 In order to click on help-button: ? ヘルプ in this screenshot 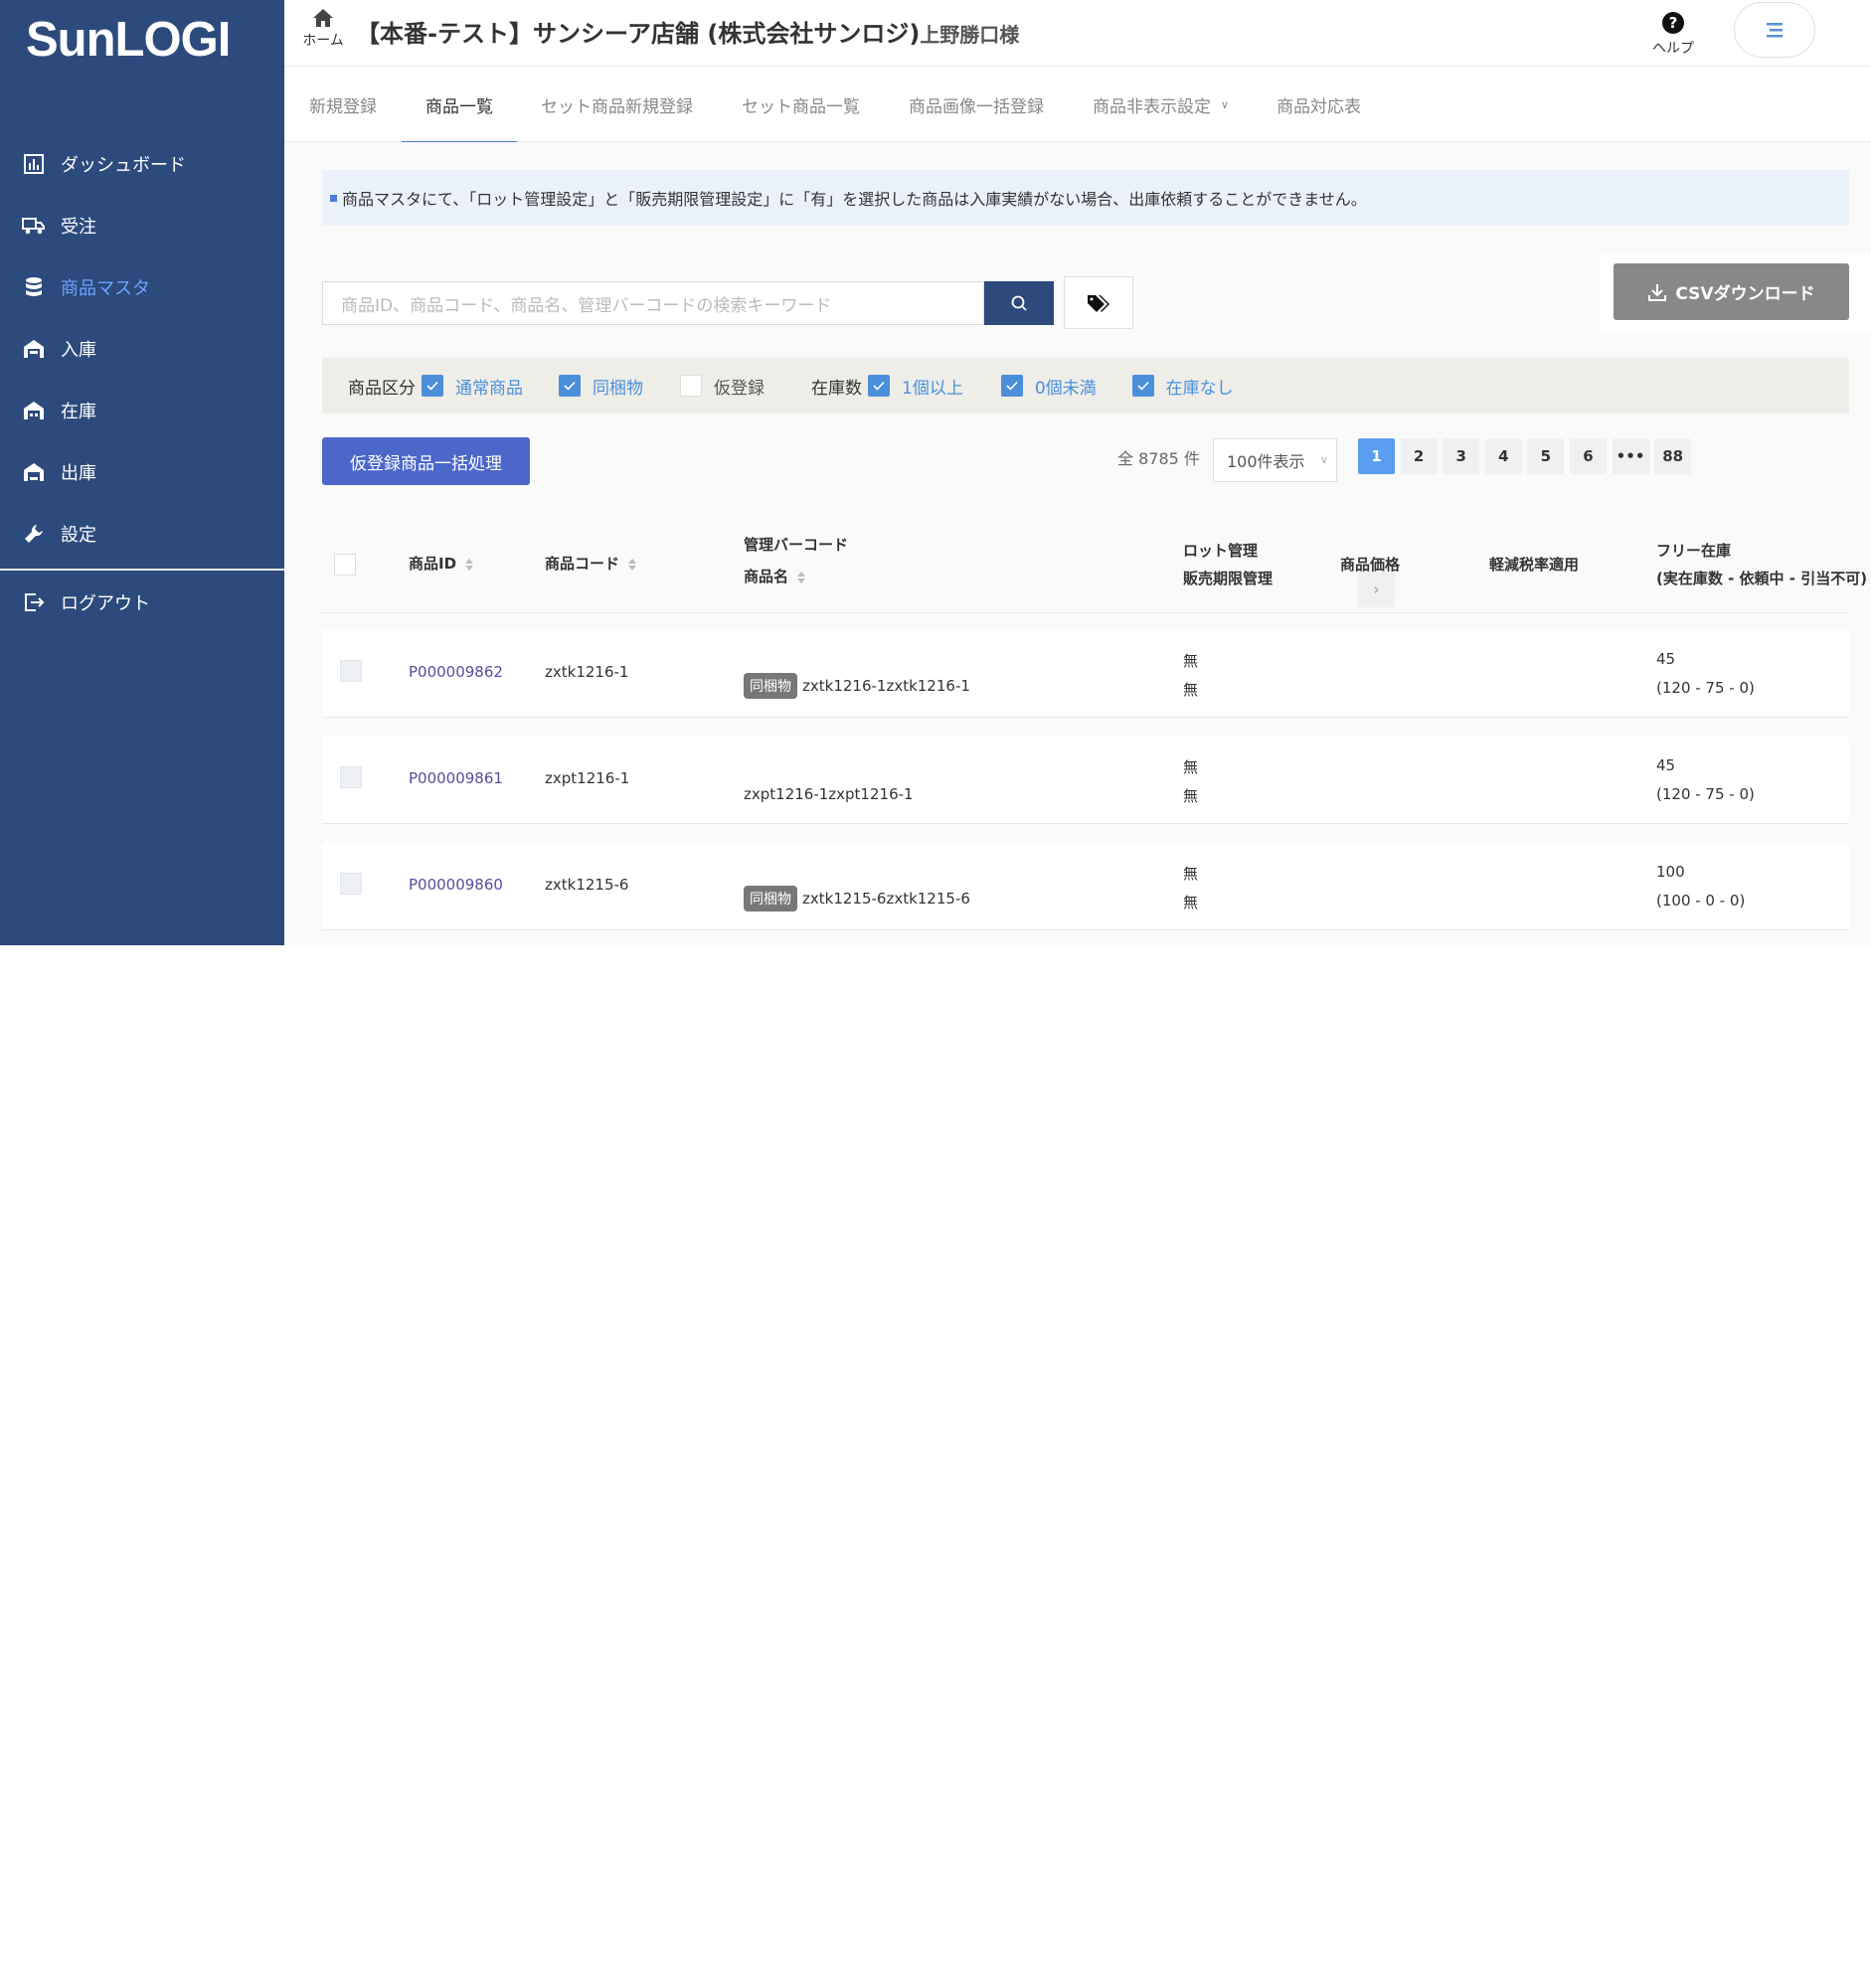, I will do `click(1673, 35)`.